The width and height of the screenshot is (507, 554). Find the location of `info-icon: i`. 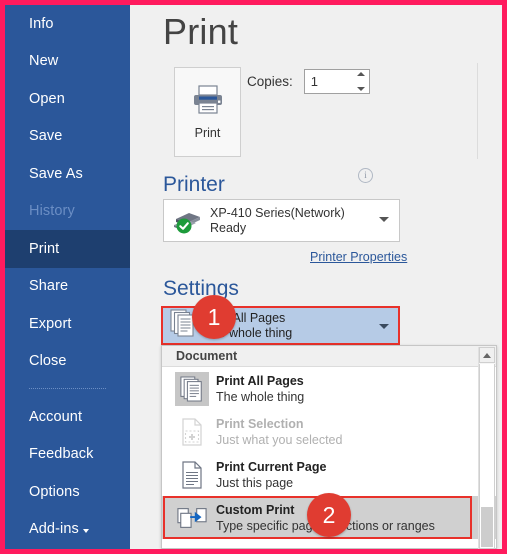

info-icon: i is located at coordinates (365, 175).